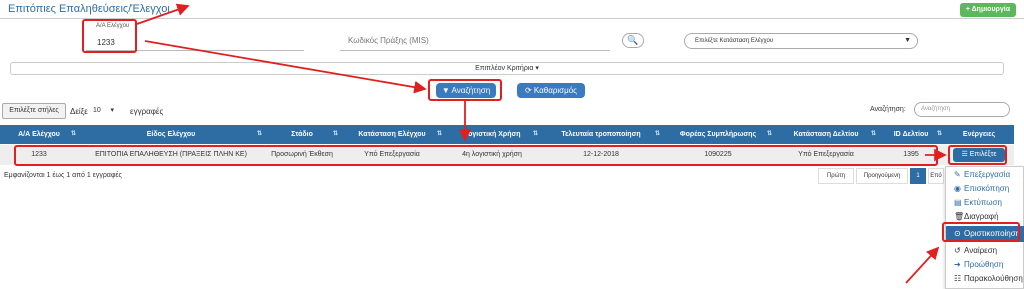 The height and width of the screenshot is (289, 1024). I want to click on arrow-to-title, so click(163, 14).